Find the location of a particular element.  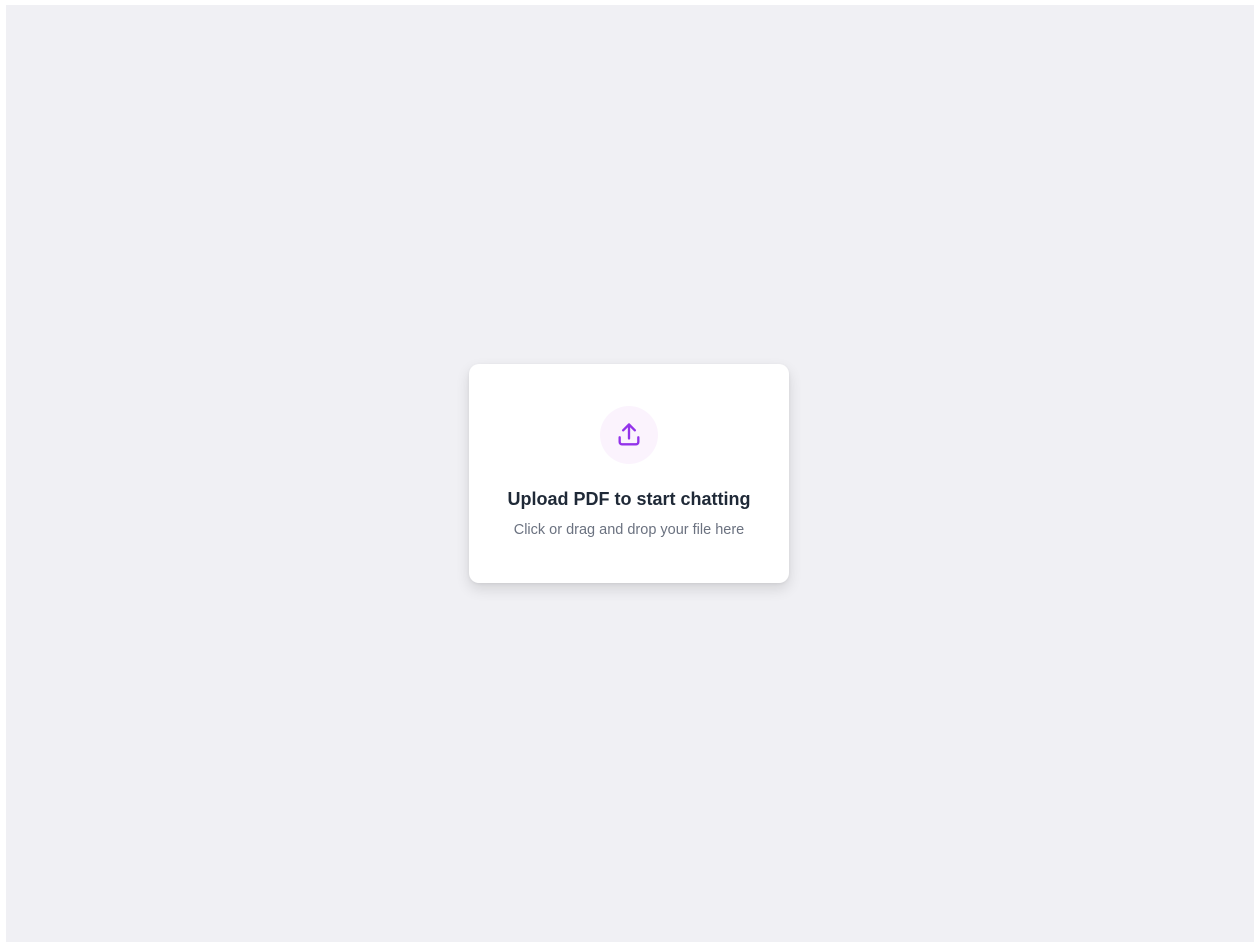

upload-icon is located at coordinates (629, 434).